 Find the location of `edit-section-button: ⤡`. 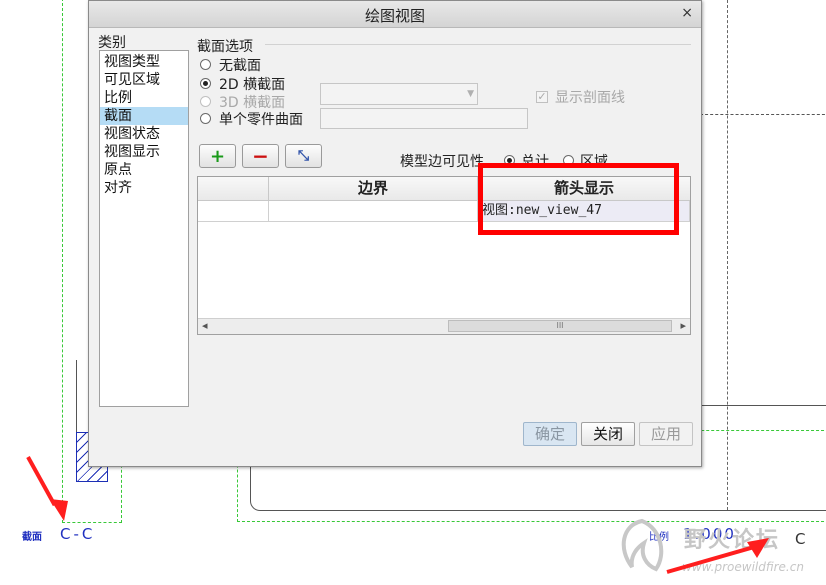

edit-section-button: ⤡ is located at coordinates (303, 156).